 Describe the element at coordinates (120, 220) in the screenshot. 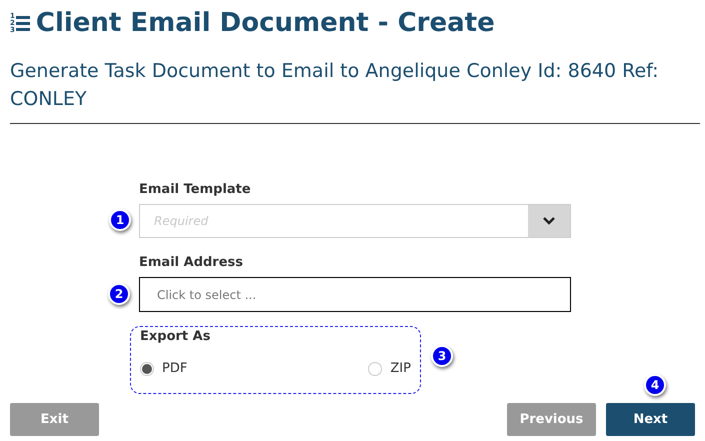

I see `step-badge: 1` at that location.